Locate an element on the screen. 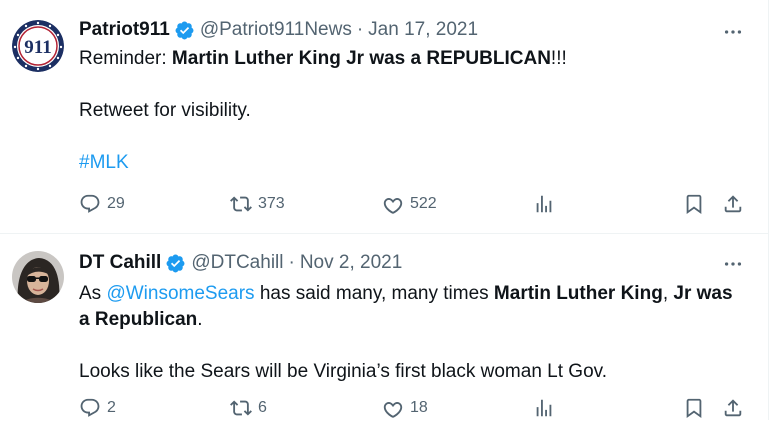  bold-text: Martin Luther King is located at coordinates (578, 293).